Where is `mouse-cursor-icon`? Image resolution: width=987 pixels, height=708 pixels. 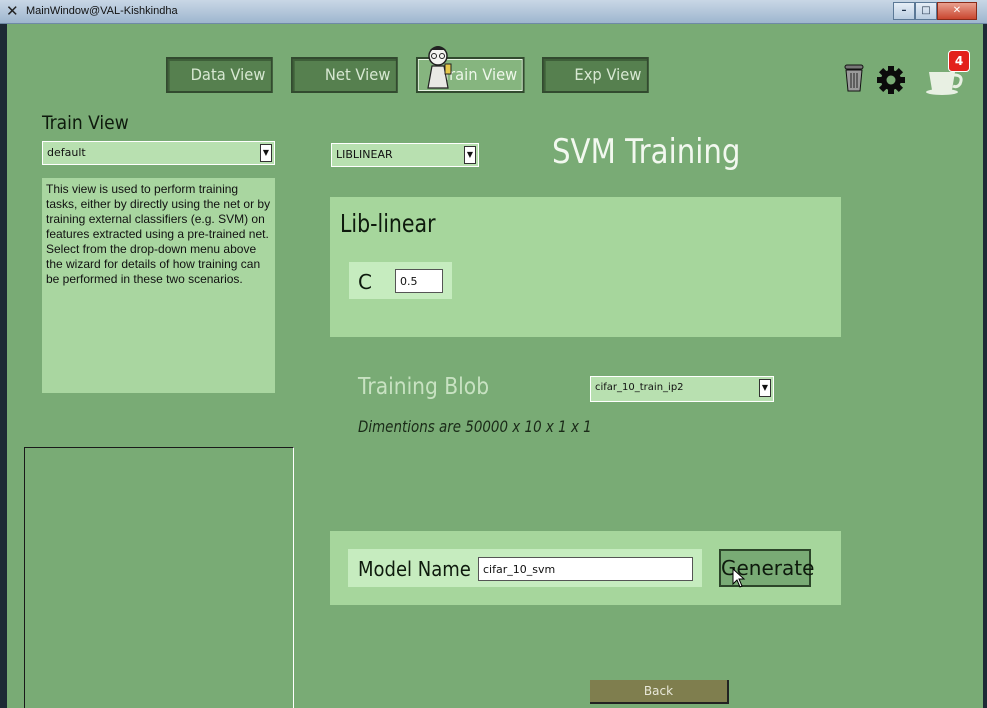 mouse-cursor-icon is located at coordinates (739, 578).